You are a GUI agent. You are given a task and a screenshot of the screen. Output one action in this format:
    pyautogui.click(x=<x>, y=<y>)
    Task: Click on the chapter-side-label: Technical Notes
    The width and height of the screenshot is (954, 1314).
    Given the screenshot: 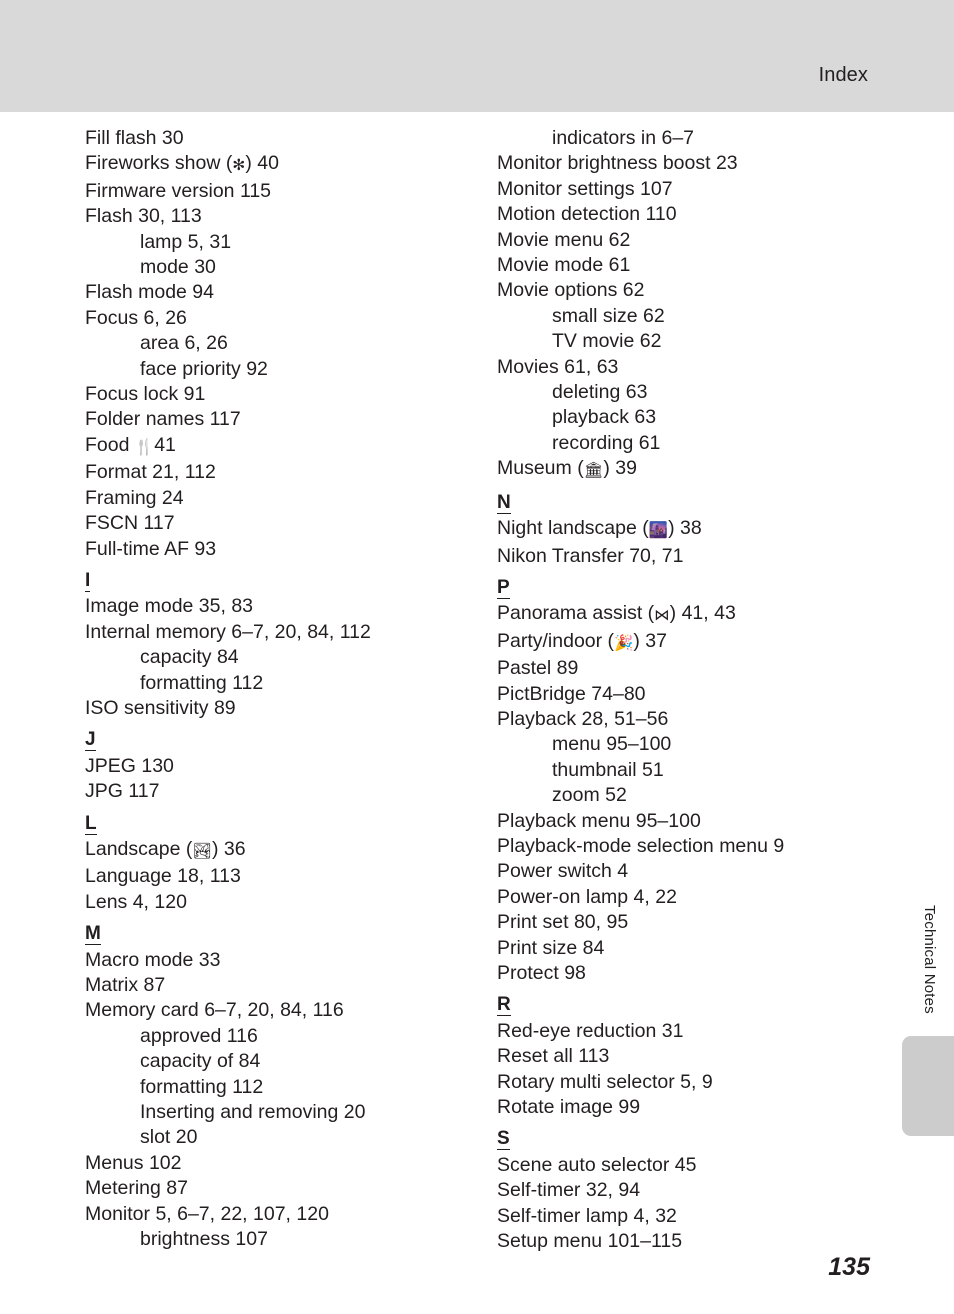 What is the action you would take?
    pyautogui.click(x=929, y=959)
    